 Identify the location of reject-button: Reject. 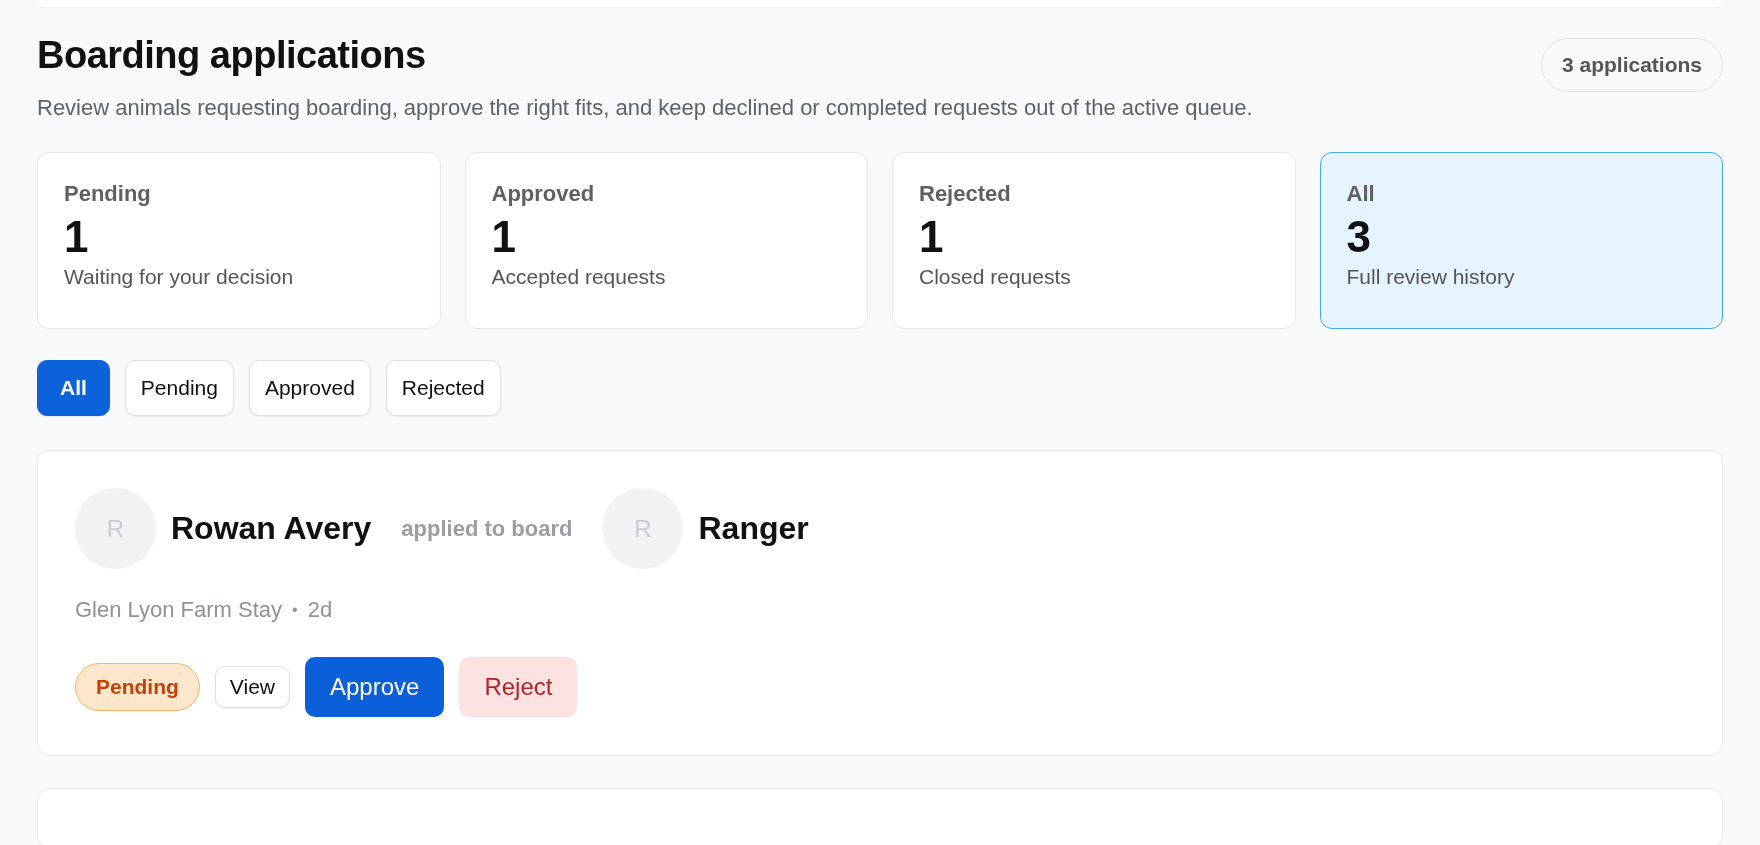
(518, 687).